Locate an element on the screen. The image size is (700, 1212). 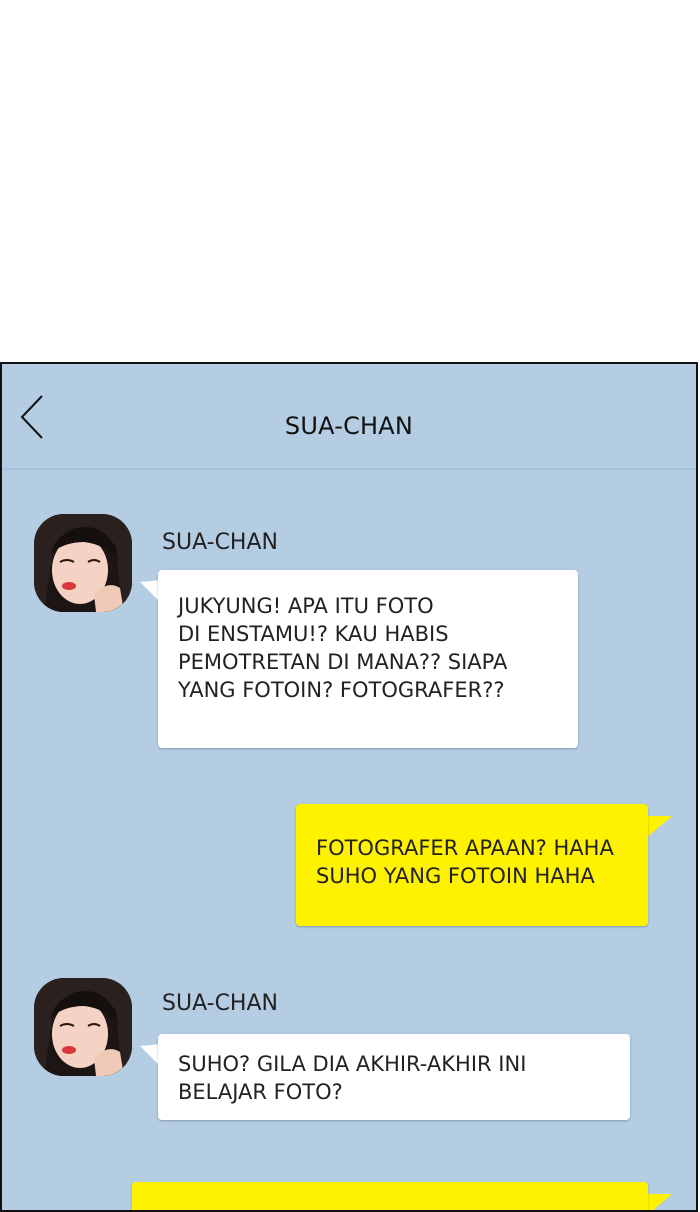
message-line: DI ENSTAMU!? KAU HABIS is located at coordinates (313, 634).